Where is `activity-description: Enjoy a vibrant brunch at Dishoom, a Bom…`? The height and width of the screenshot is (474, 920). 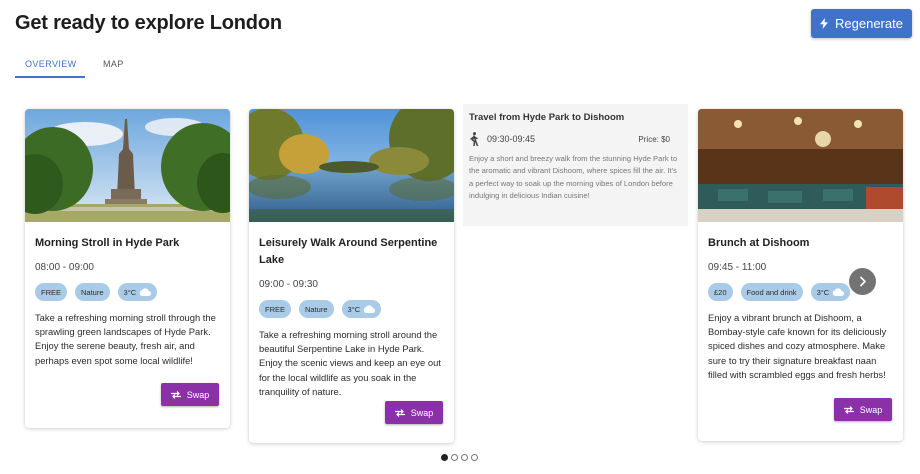 activity-description: Enjoy a vibrant brunch at Dishoom, a Bom… is located at coordinates (797, 346).